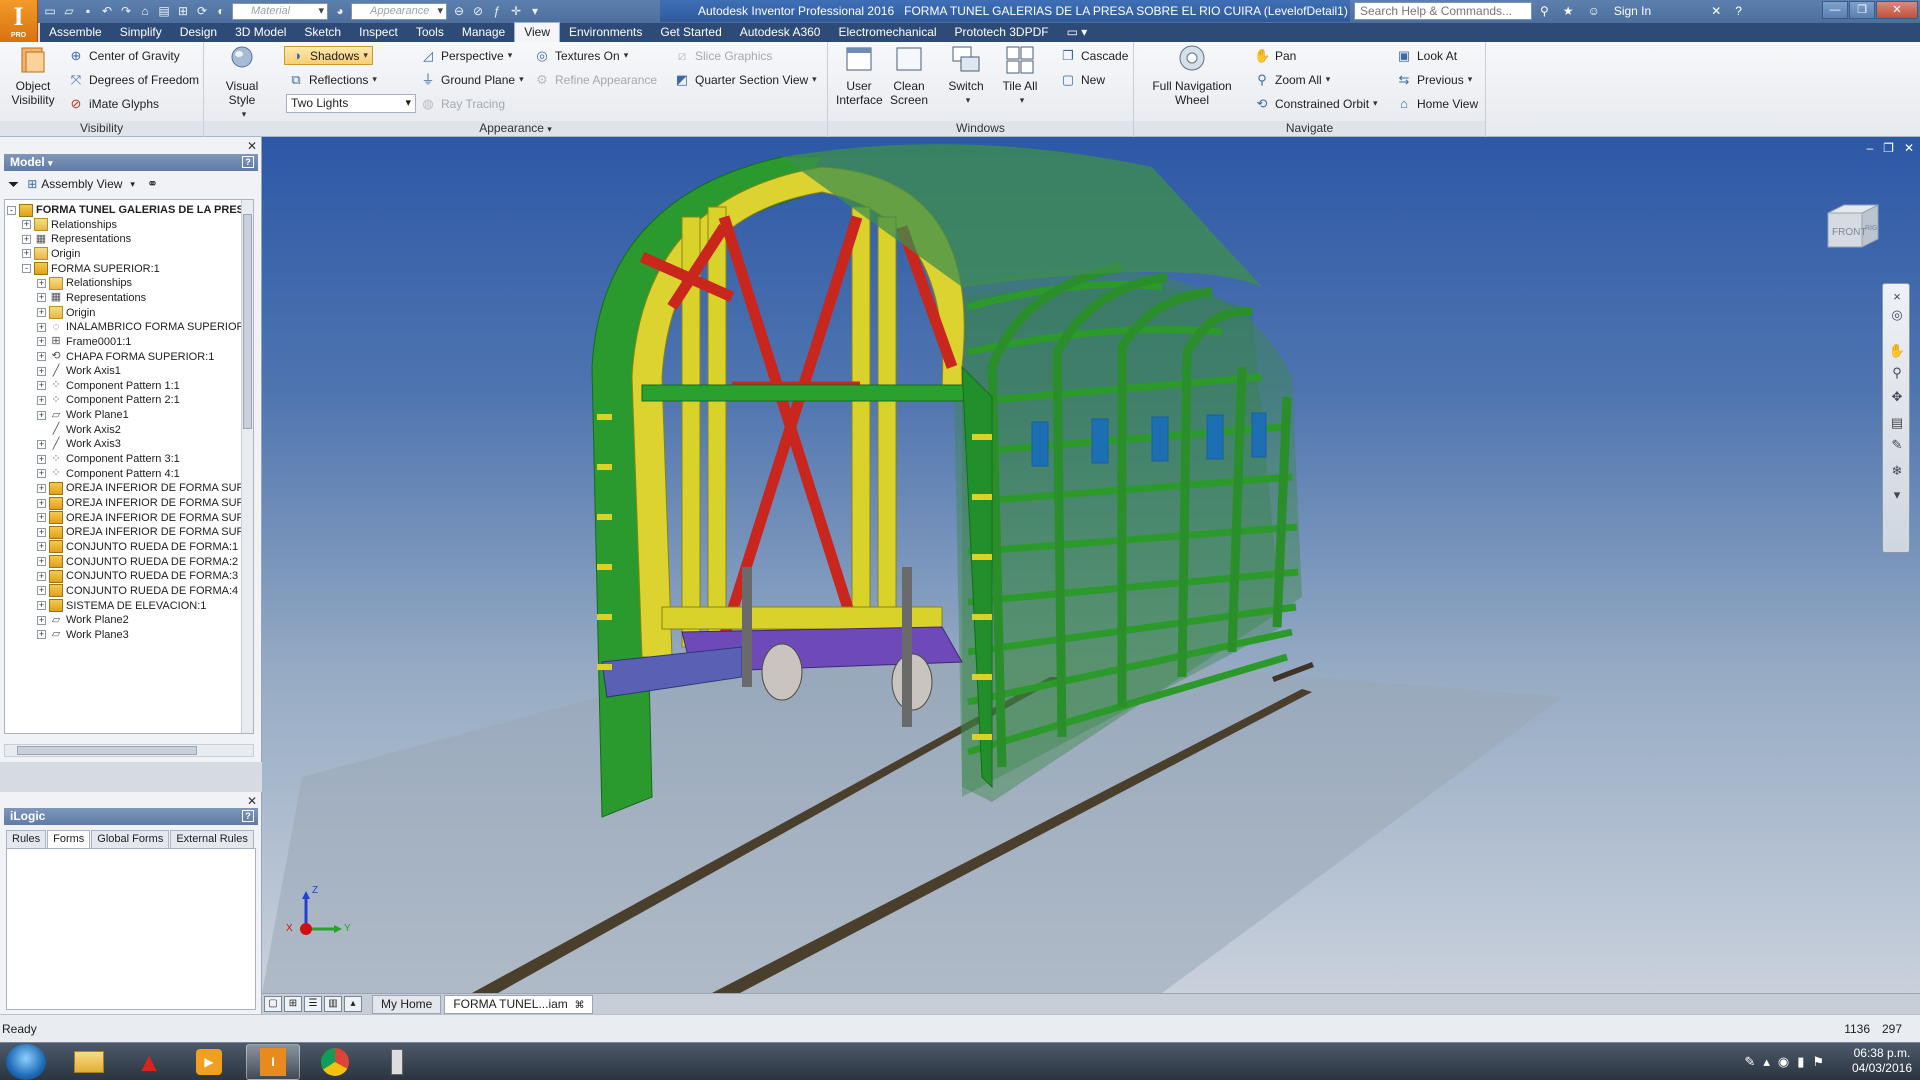 The height and width of the screenshot is (1080, 1920). Describe the element at coordinates (1094, 55) in the screenshot. I see `cascade-button: ❐ Cascade` at that location.